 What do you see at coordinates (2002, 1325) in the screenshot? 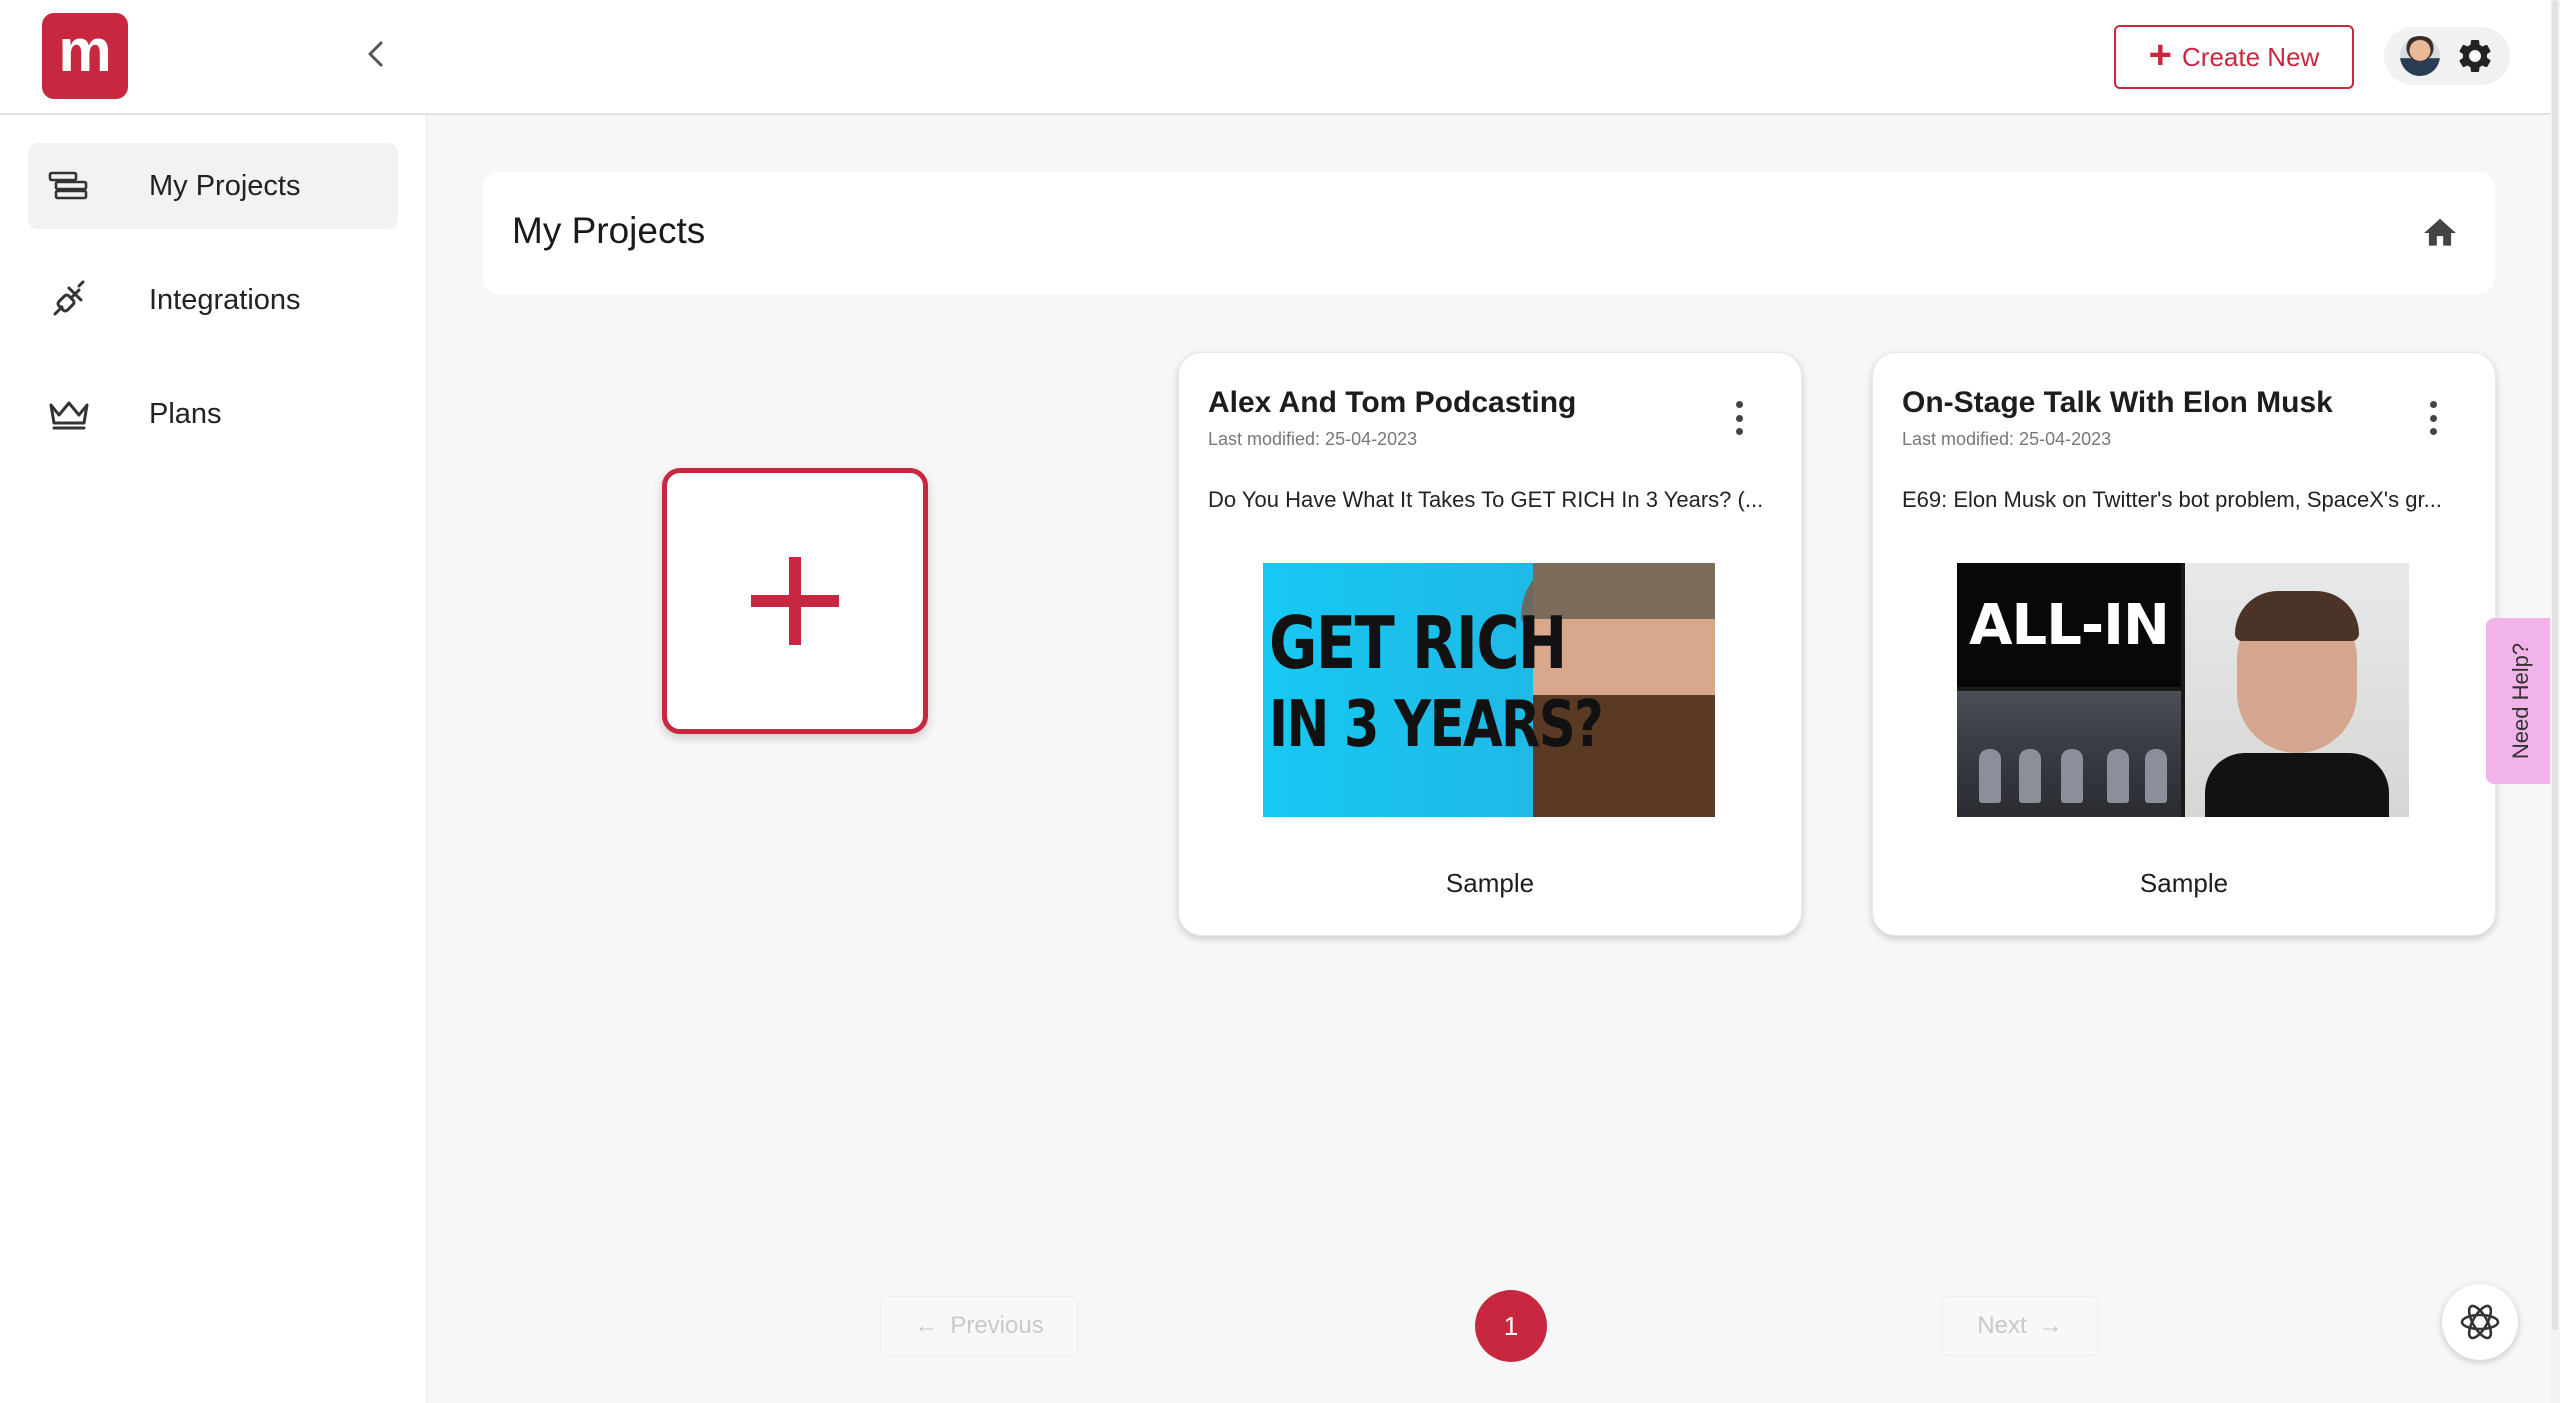
I see `next-label: Next` at bounding box center [2002, 1325].